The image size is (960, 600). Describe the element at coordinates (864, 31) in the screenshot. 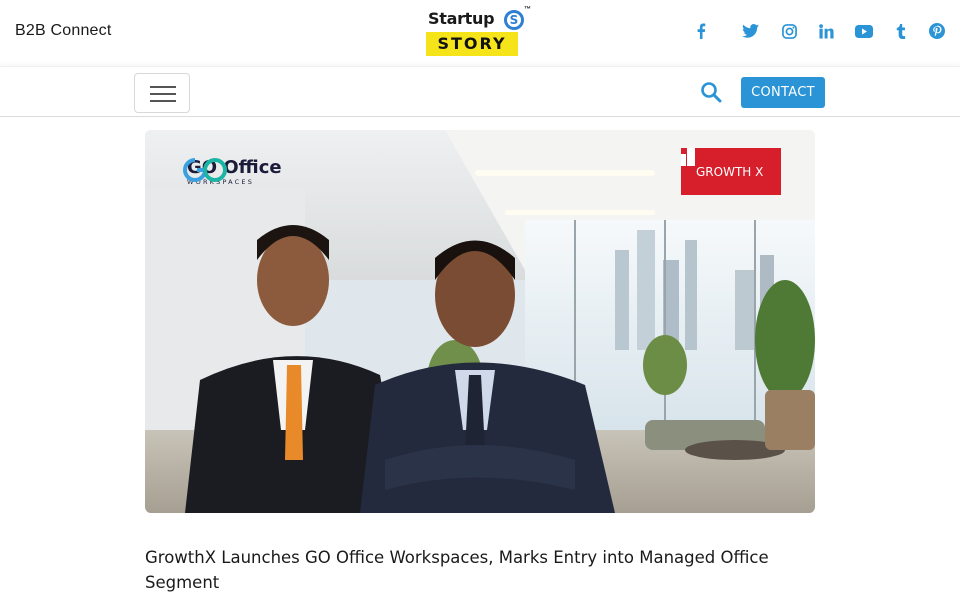

I see `youtube-icon` at that location.